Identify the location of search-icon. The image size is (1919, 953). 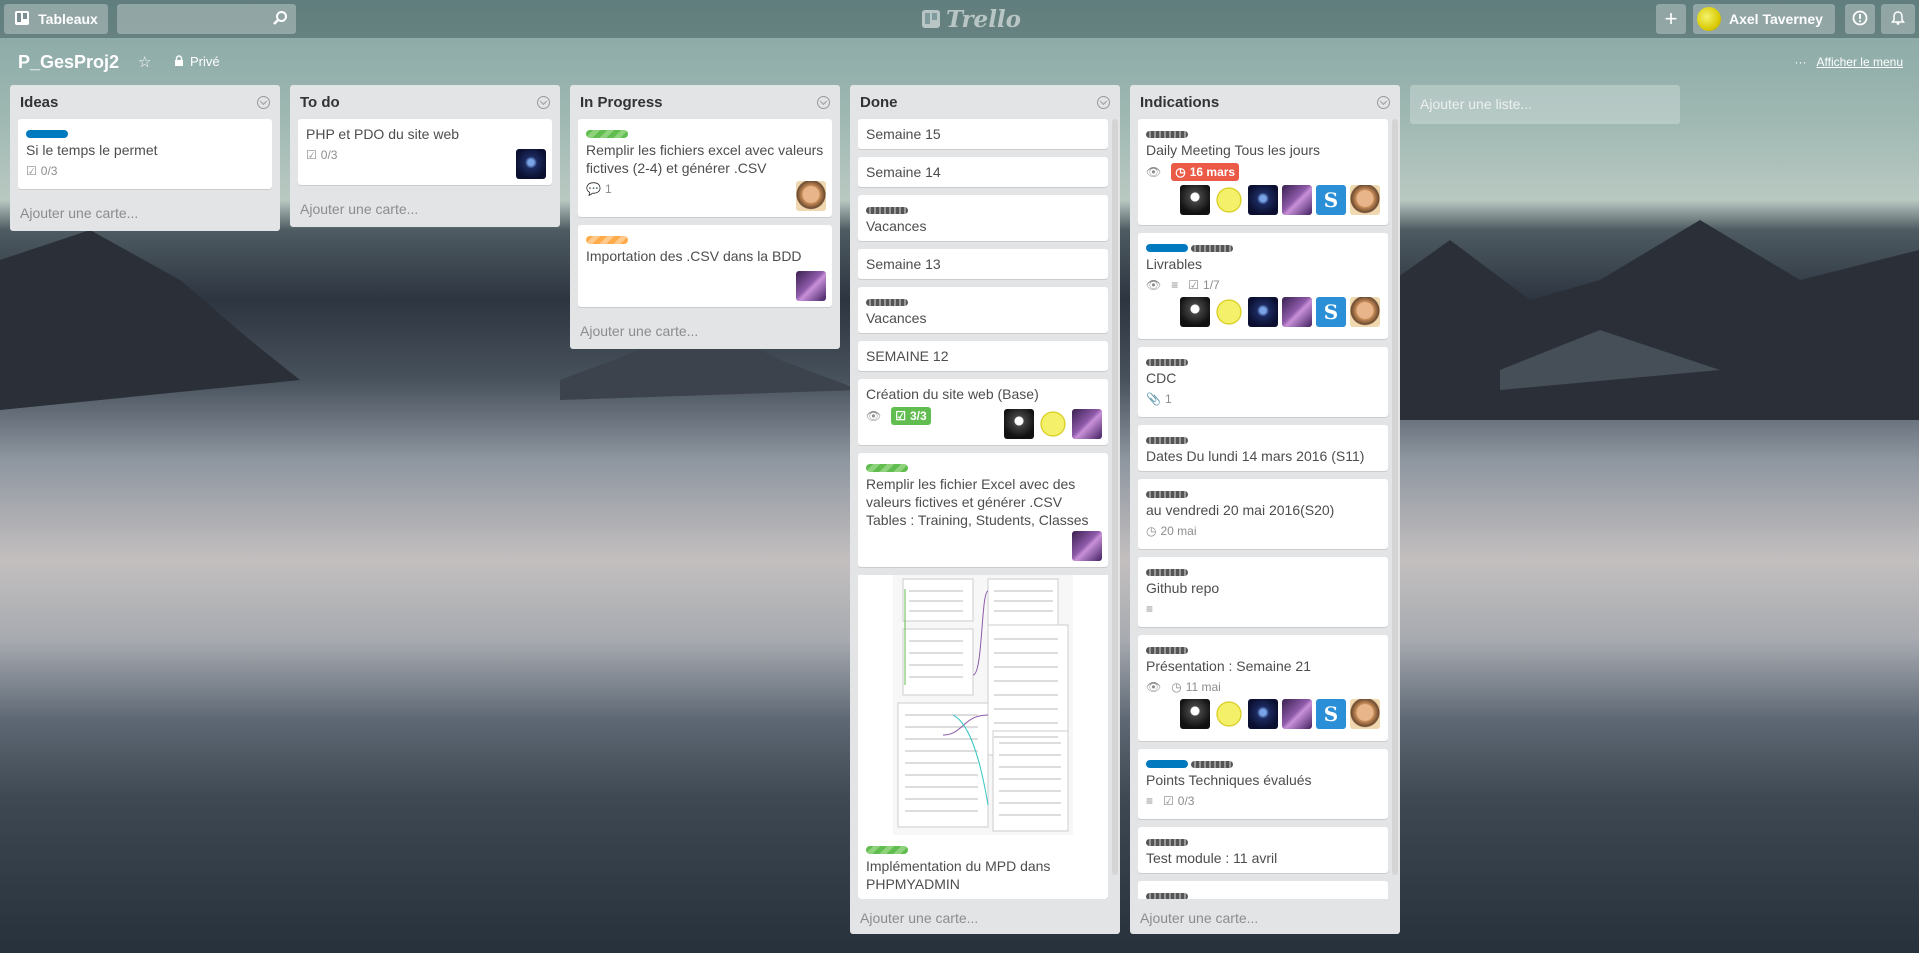
(280, 19).